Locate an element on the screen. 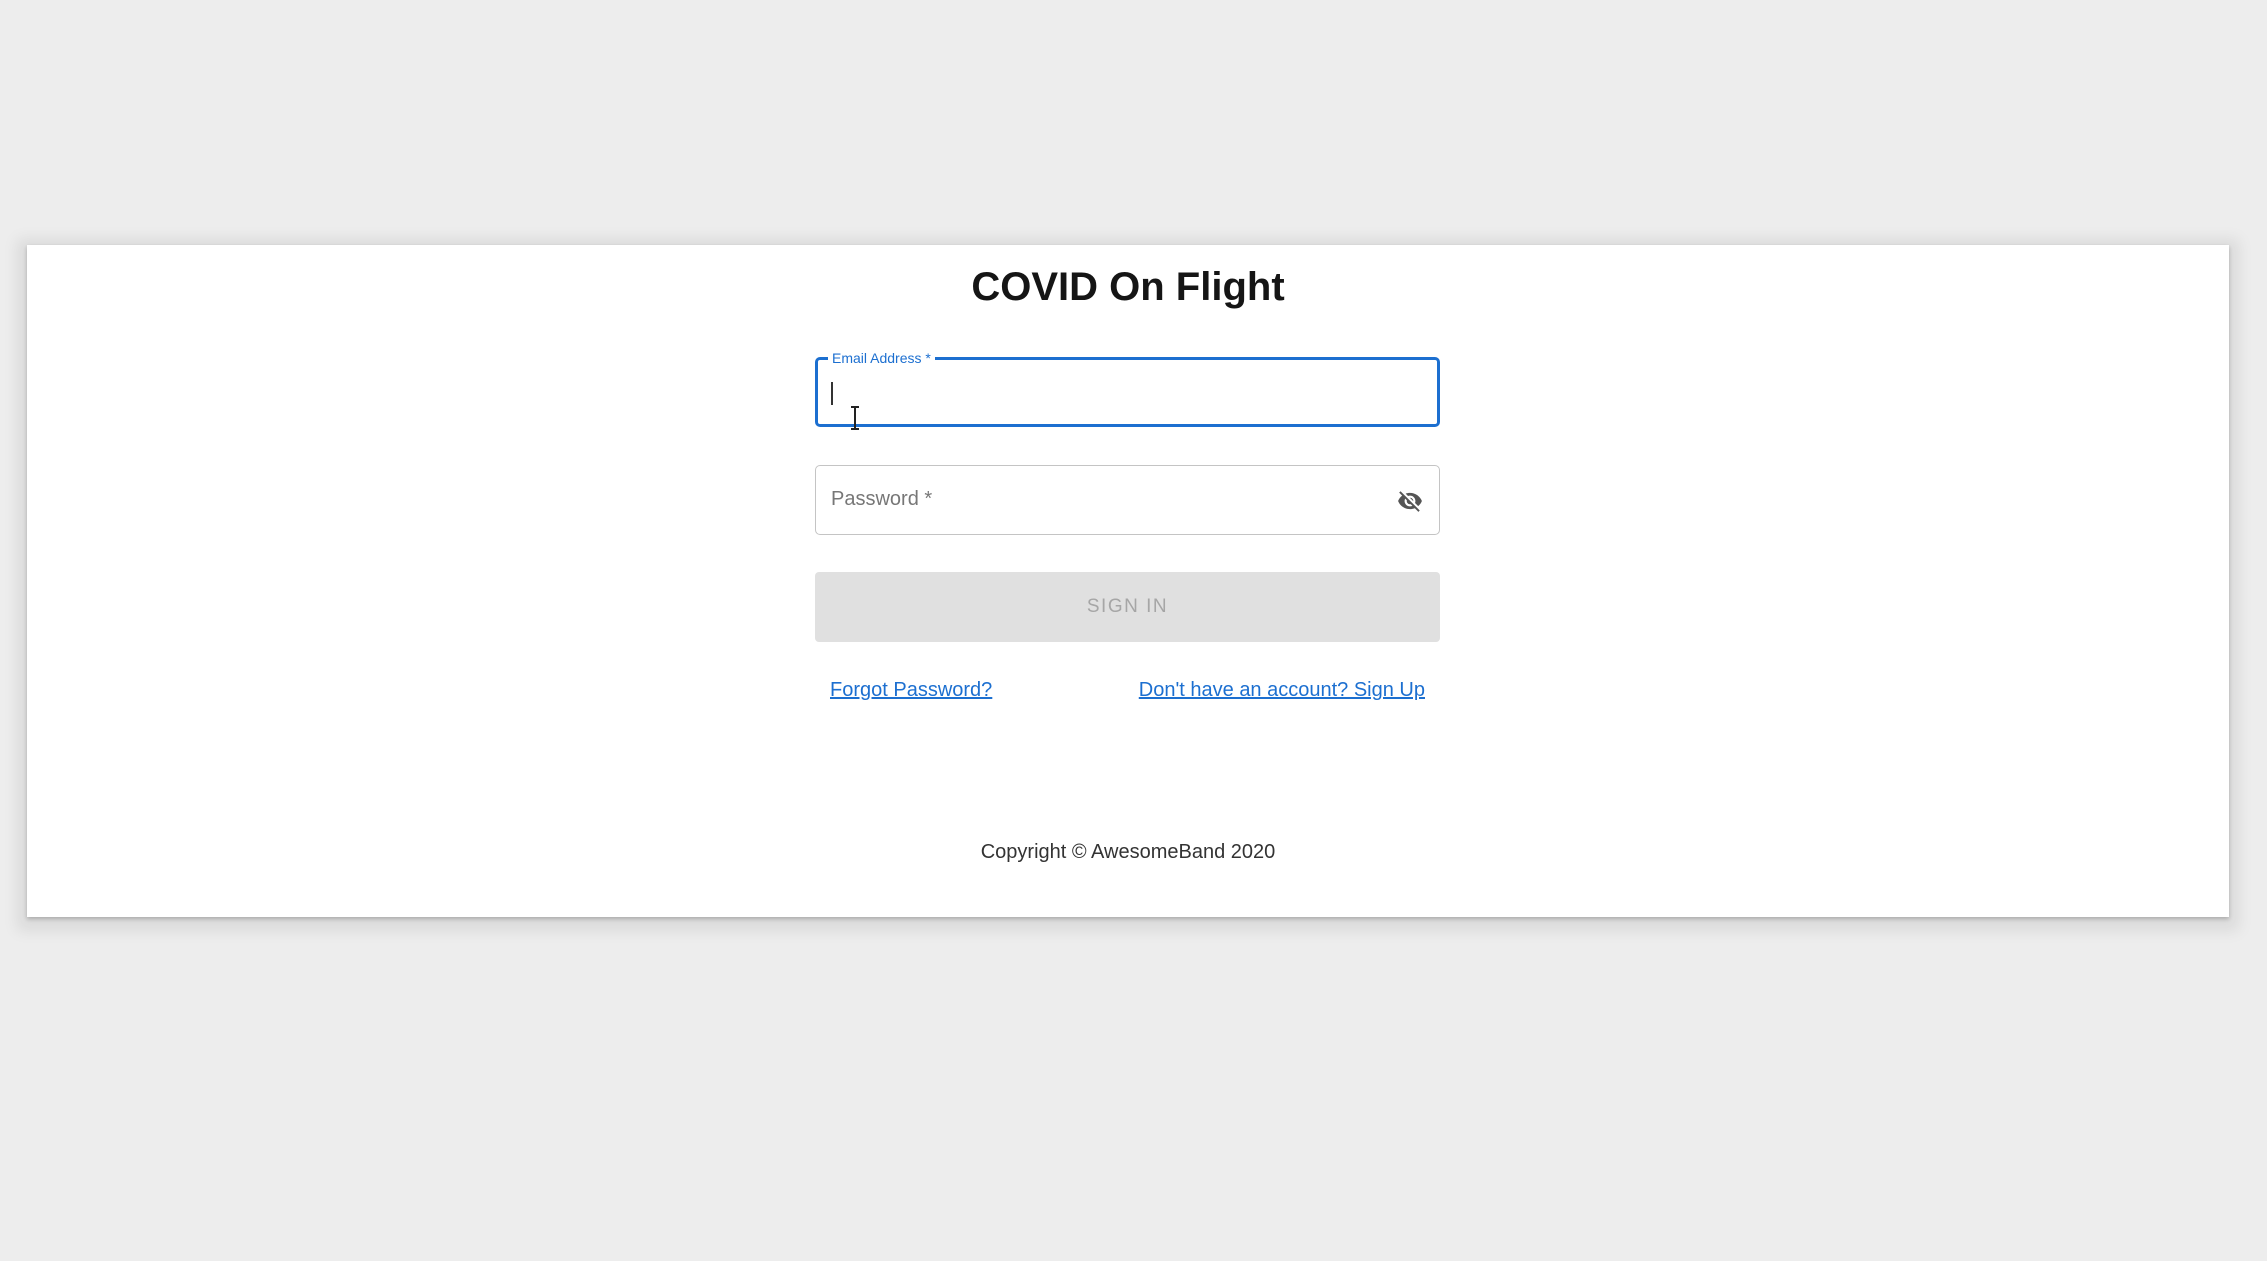 This screenshot has height=1261, width=2267. visibility-off-icon is located at coordinates (1410, 501).